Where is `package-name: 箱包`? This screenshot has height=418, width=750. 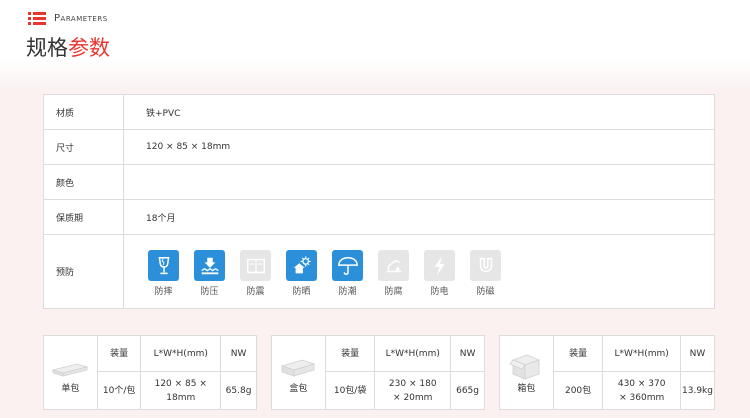
package-name: 箱包 is located at coordinates (526, 388).